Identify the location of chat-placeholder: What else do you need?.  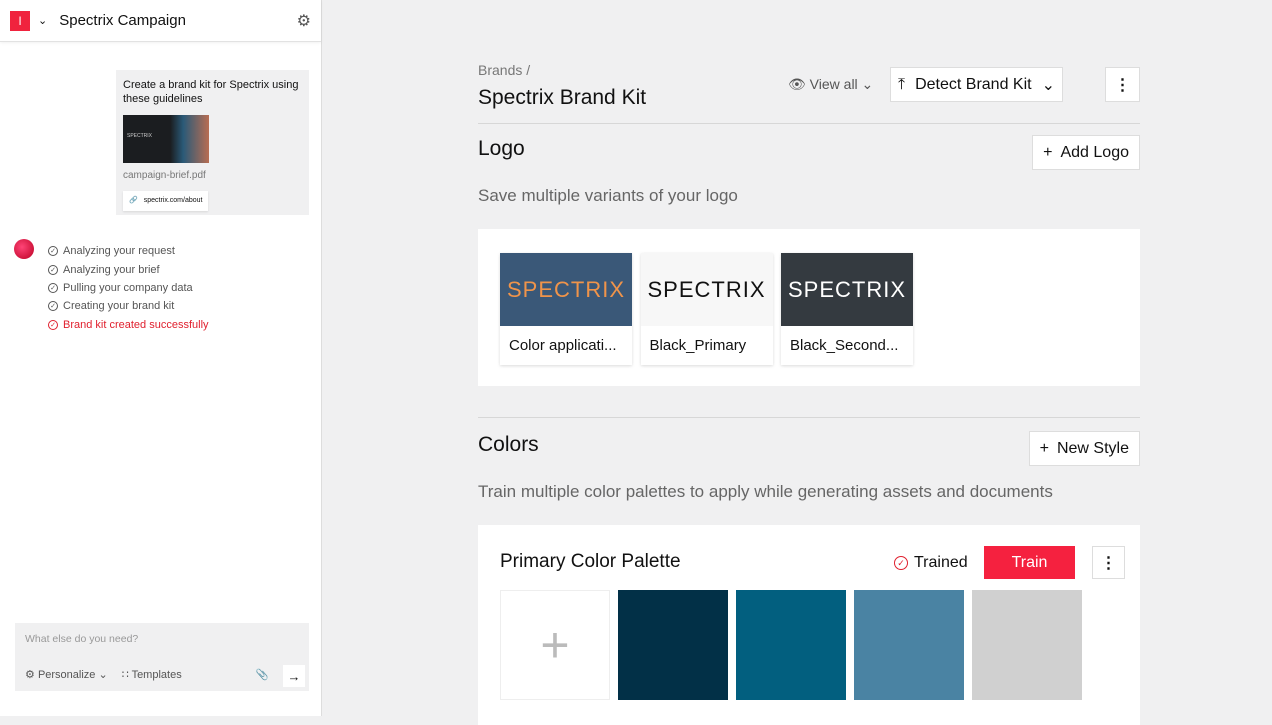
(81, 639).